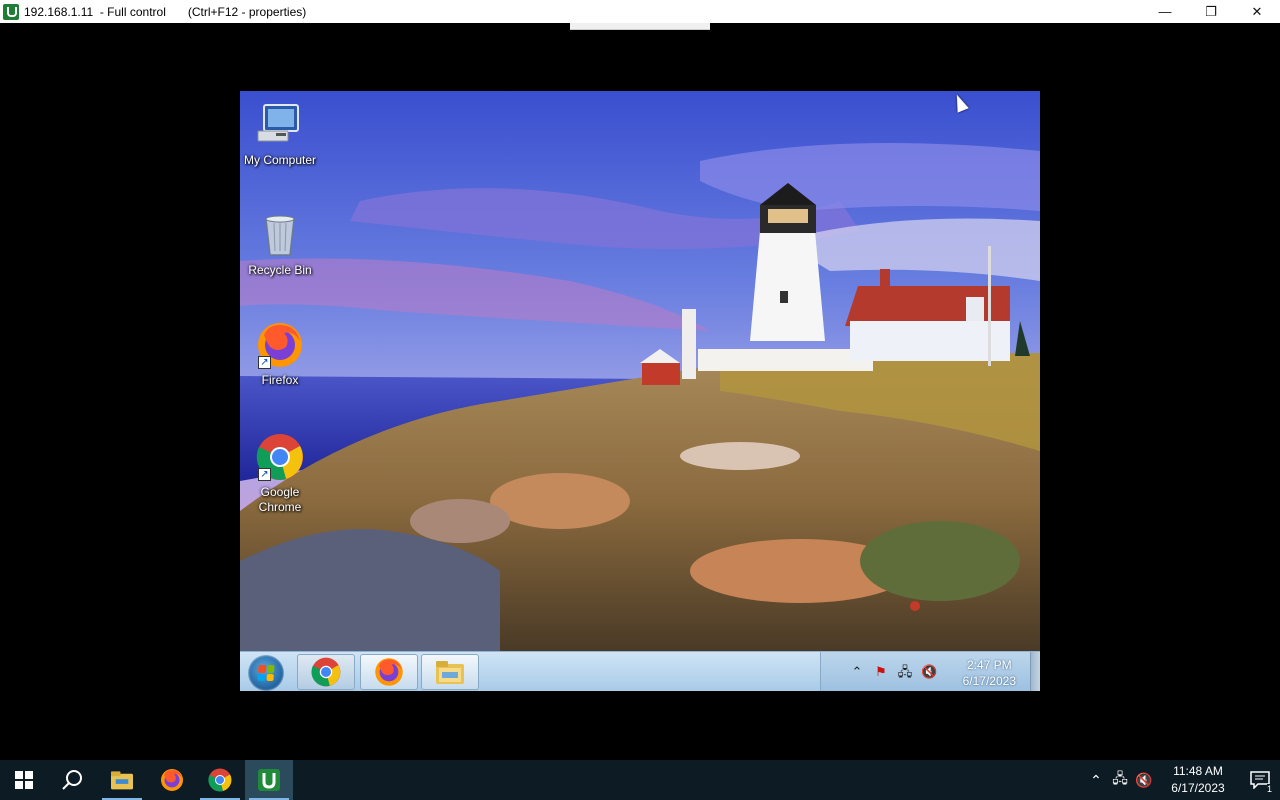  Describe the element at coordinates (280, 380) in the screenshot. I see `desktop-icon-label: Firefox` at that location.